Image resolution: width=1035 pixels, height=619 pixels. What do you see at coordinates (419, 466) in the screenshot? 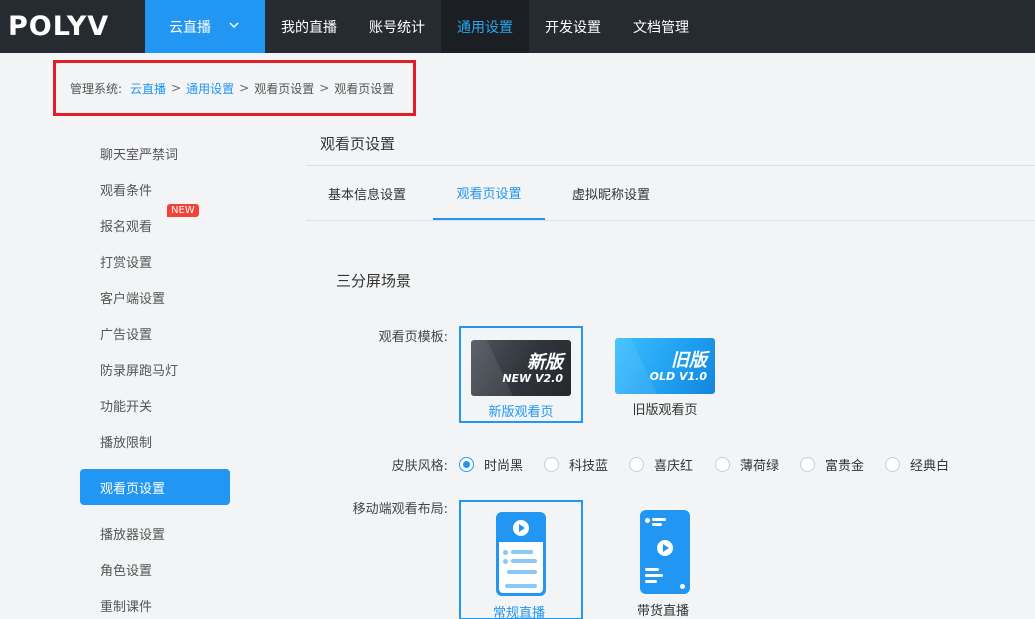
I see `skin-label: 皮肤风格:` at bounding box center [419, 466].